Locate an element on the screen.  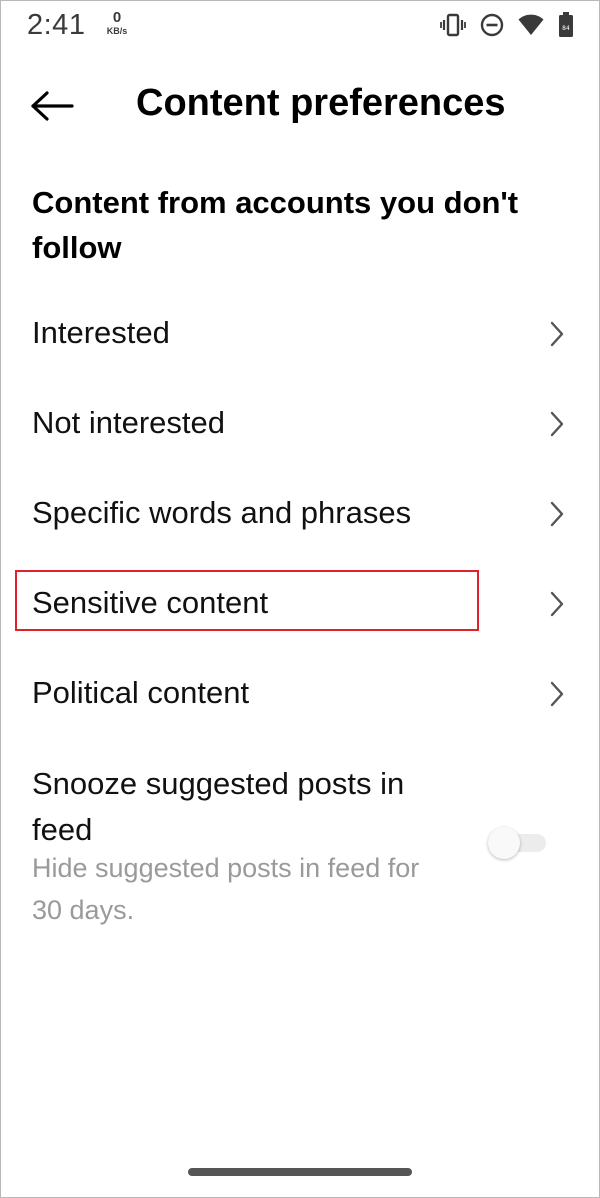
row-label: Sensitive content is located at coordinates (150, 602).